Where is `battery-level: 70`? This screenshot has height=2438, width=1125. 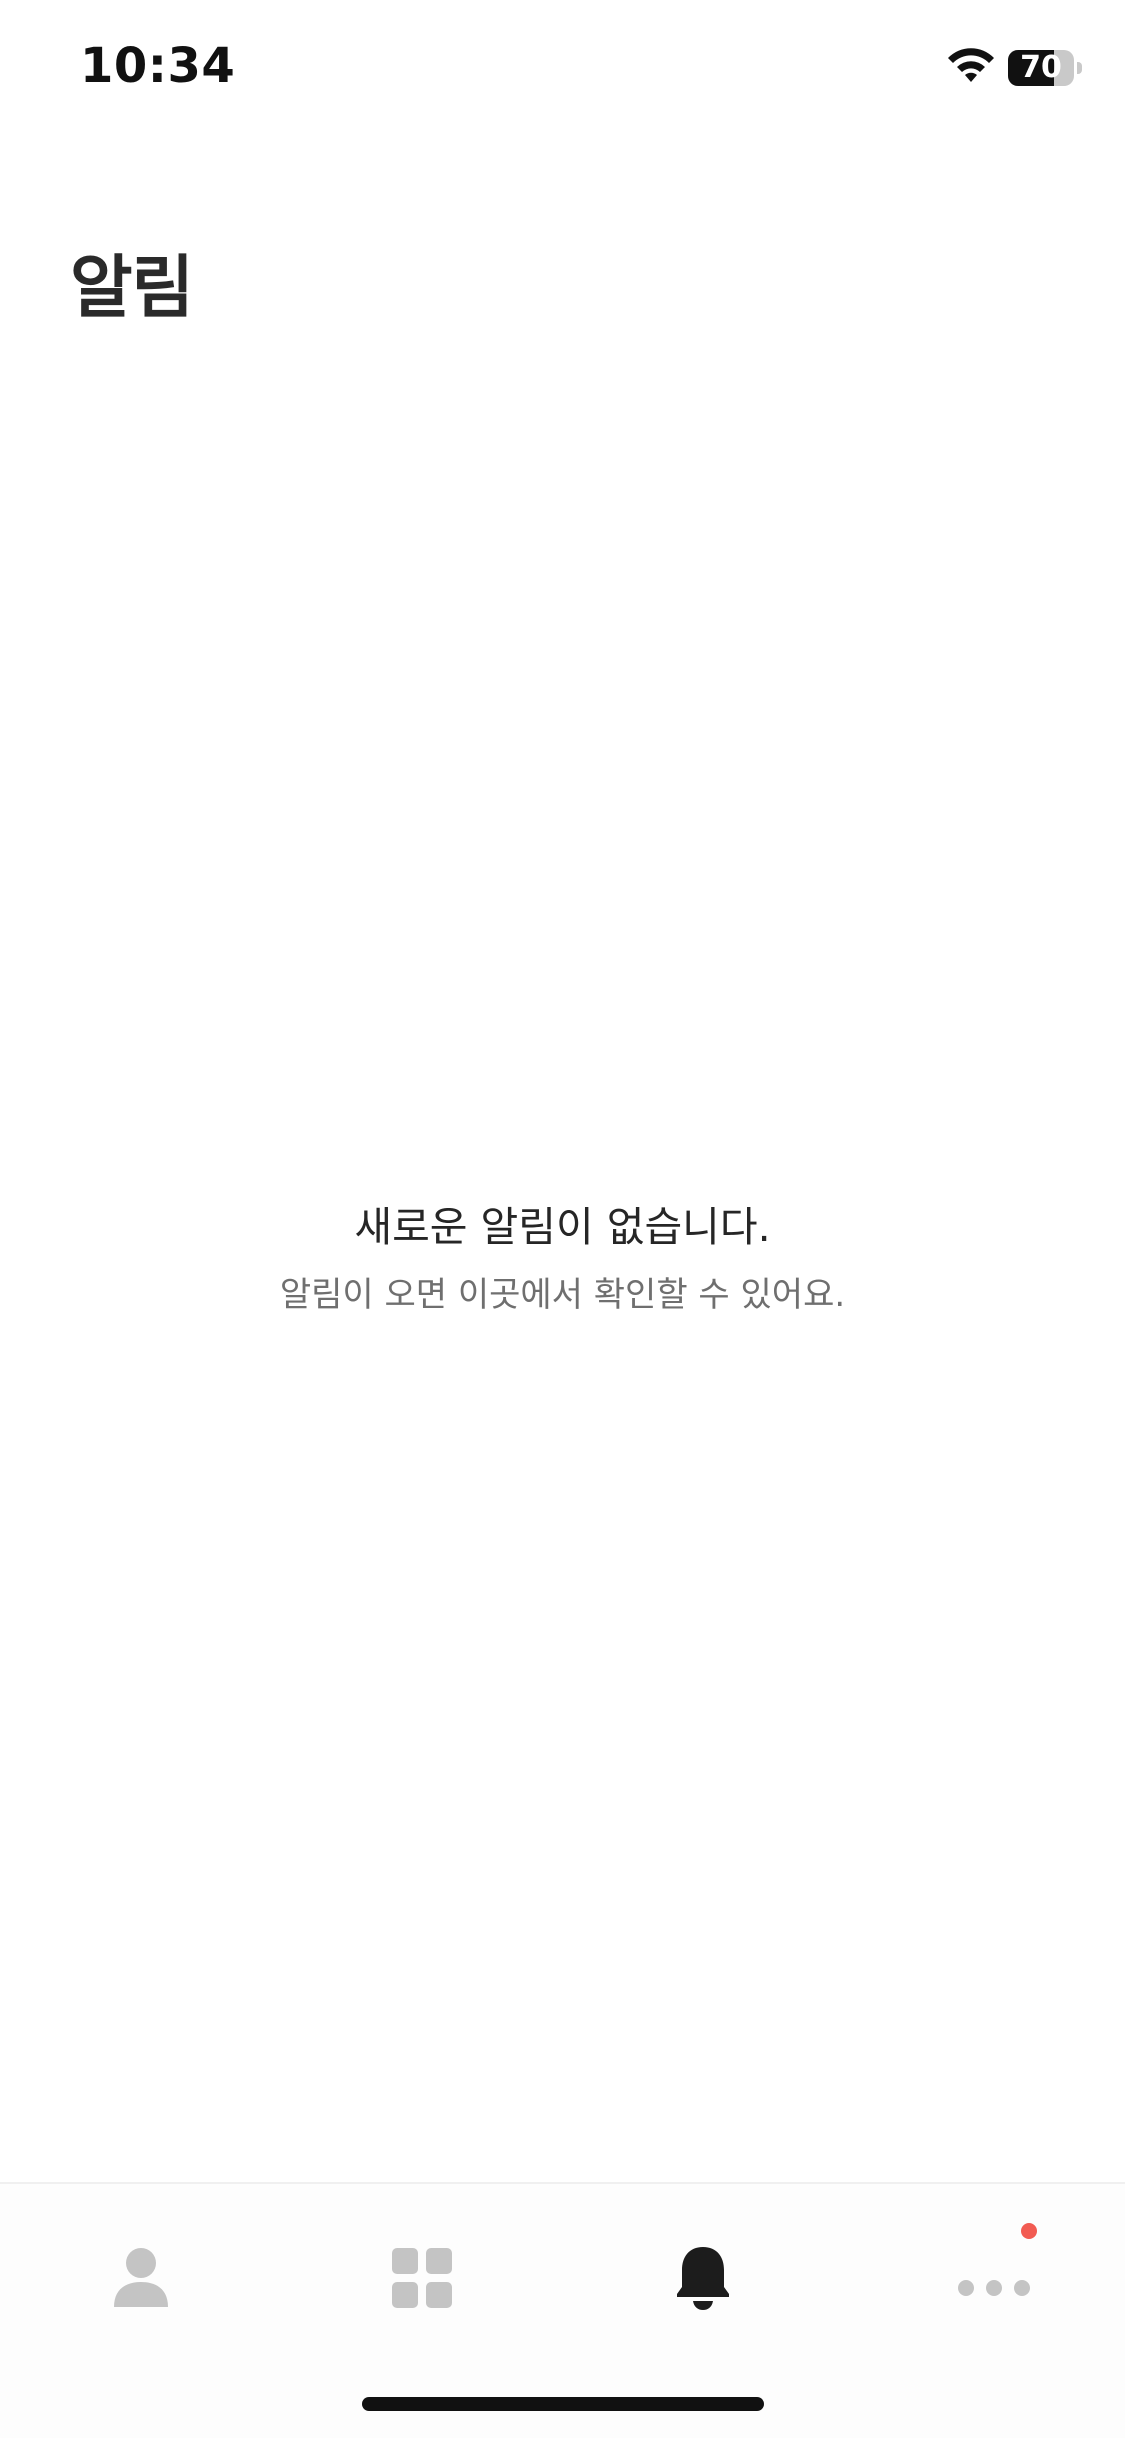
battery-level: 70 is located at coordinates (1041, 67).